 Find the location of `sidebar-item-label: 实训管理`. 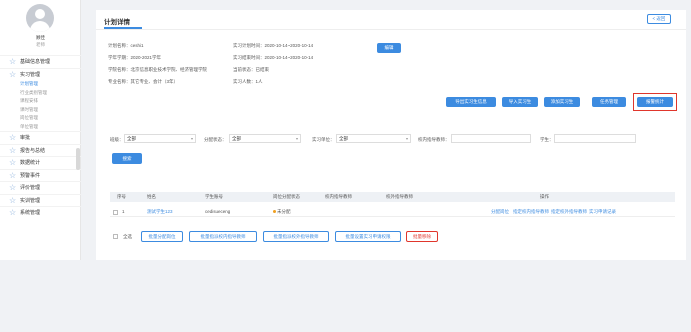

sidebar-item-label: 实训管理 is located at coordinates (30, 200).